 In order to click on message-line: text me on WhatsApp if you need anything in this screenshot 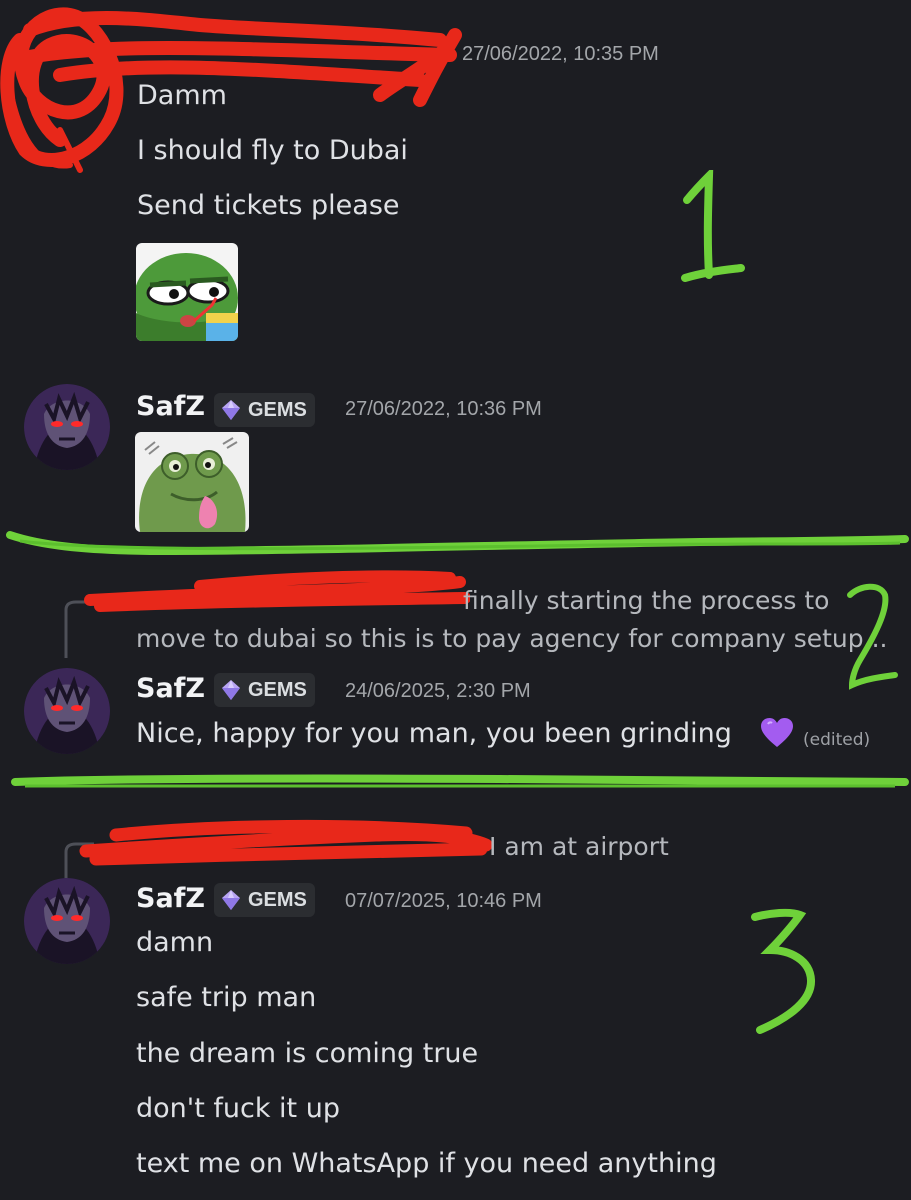, I will do `click(426, 1163)`.